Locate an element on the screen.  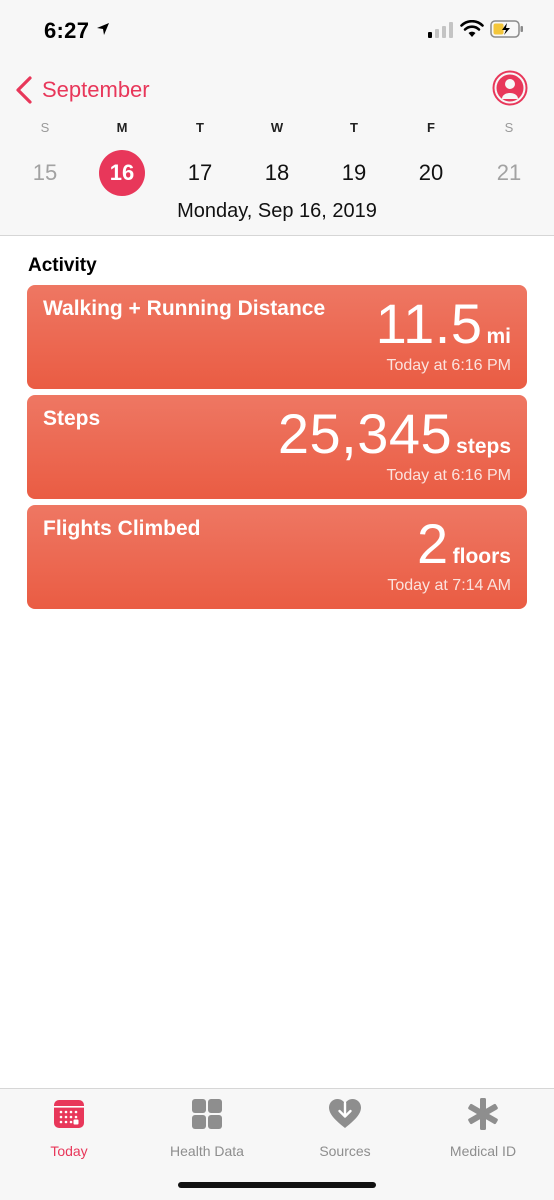
calendar-header: September S 15 M 16 T 17 W 18 T 19 F 20 is located at coordinates (277, 148).